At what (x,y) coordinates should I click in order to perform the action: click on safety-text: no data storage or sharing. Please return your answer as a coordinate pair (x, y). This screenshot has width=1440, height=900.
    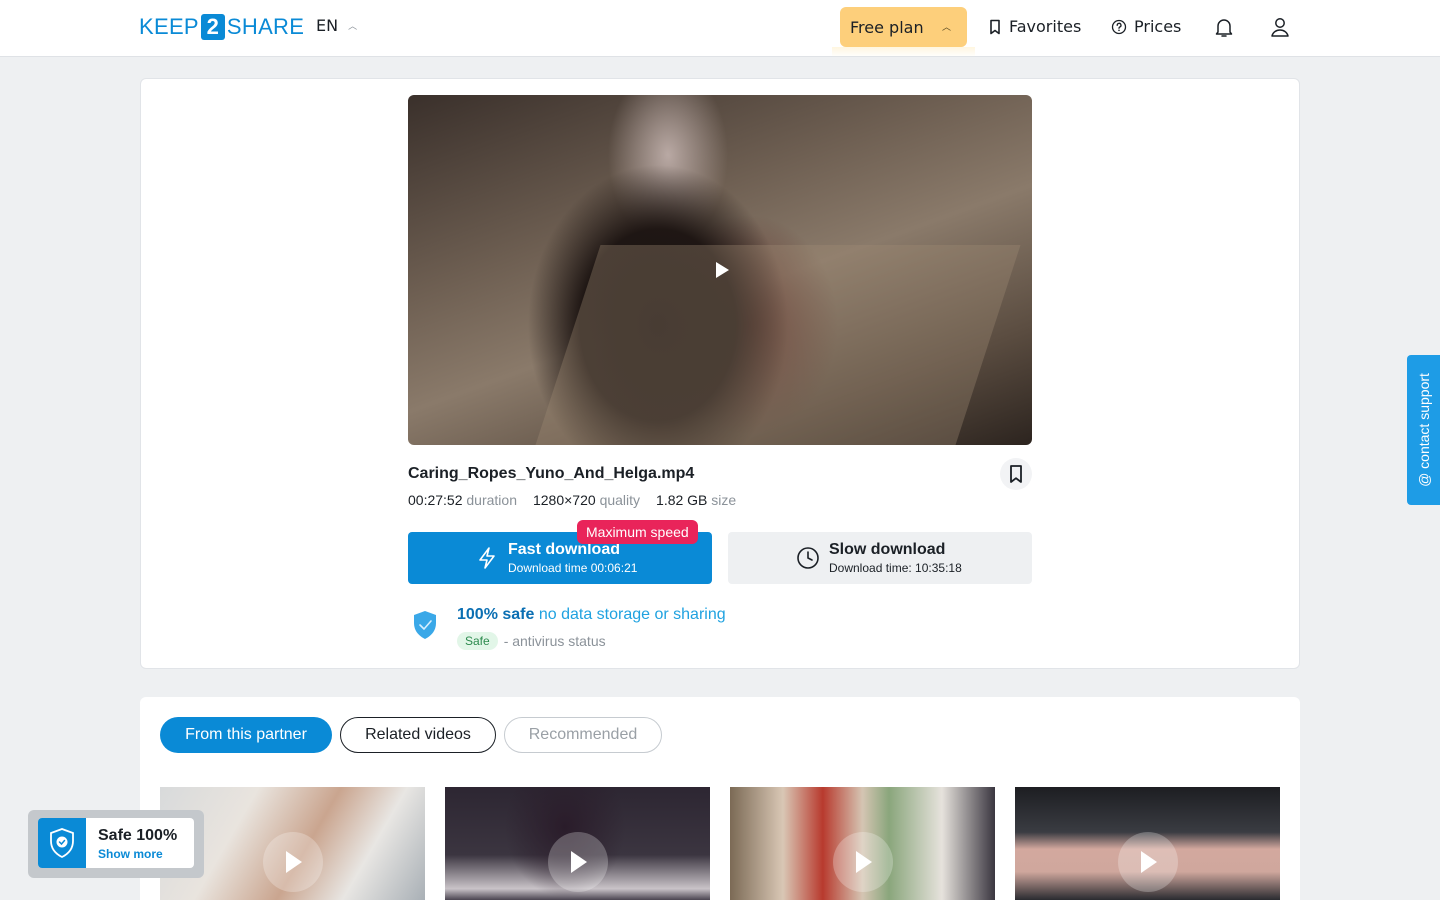
    Looking at the image, I should click on (630, 614).